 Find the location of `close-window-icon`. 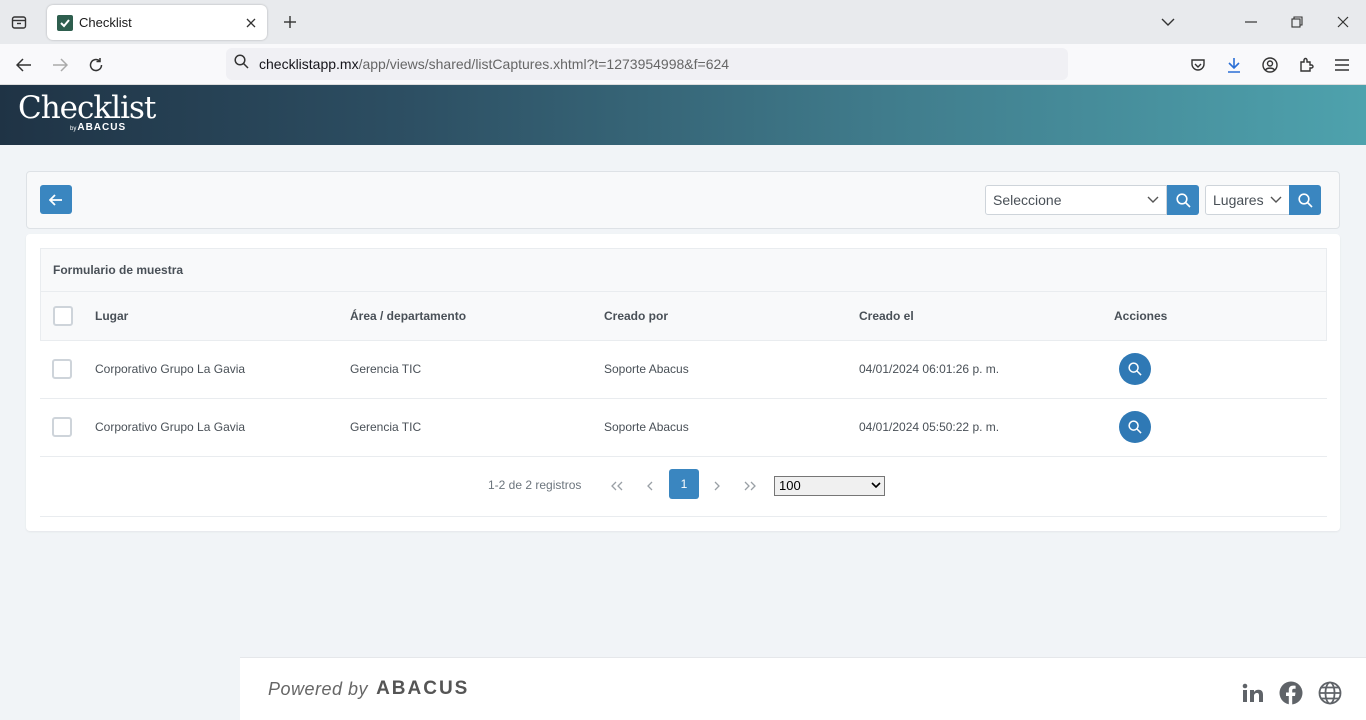

close-window-icon is located at coordinates (1343, 22).